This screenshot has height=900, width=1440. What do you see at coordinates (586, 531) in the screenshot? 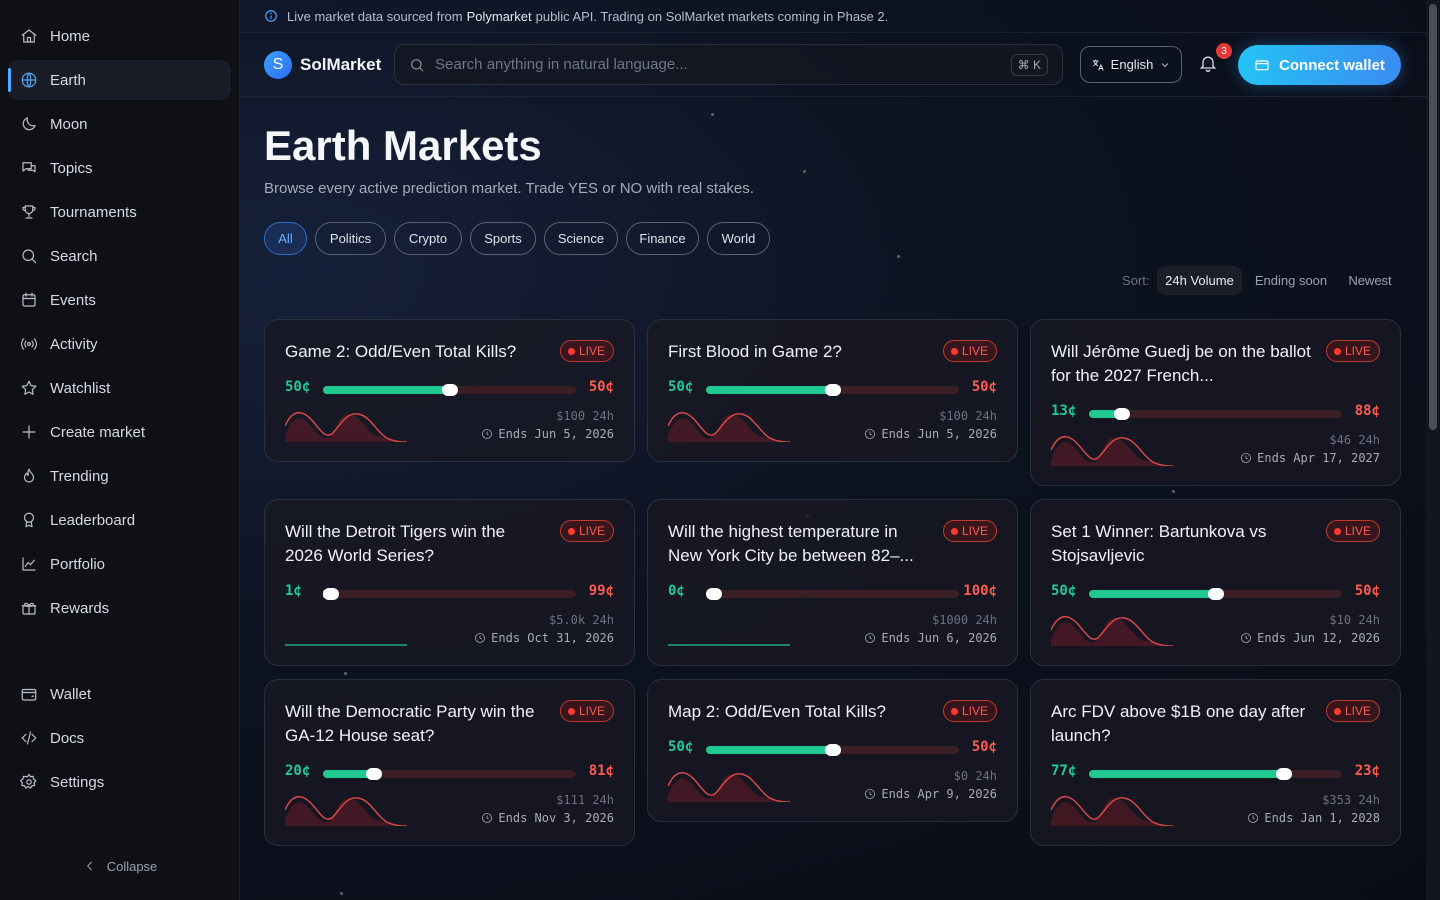
I see `live-badge: LIVE` at bounding box center [586, 531].